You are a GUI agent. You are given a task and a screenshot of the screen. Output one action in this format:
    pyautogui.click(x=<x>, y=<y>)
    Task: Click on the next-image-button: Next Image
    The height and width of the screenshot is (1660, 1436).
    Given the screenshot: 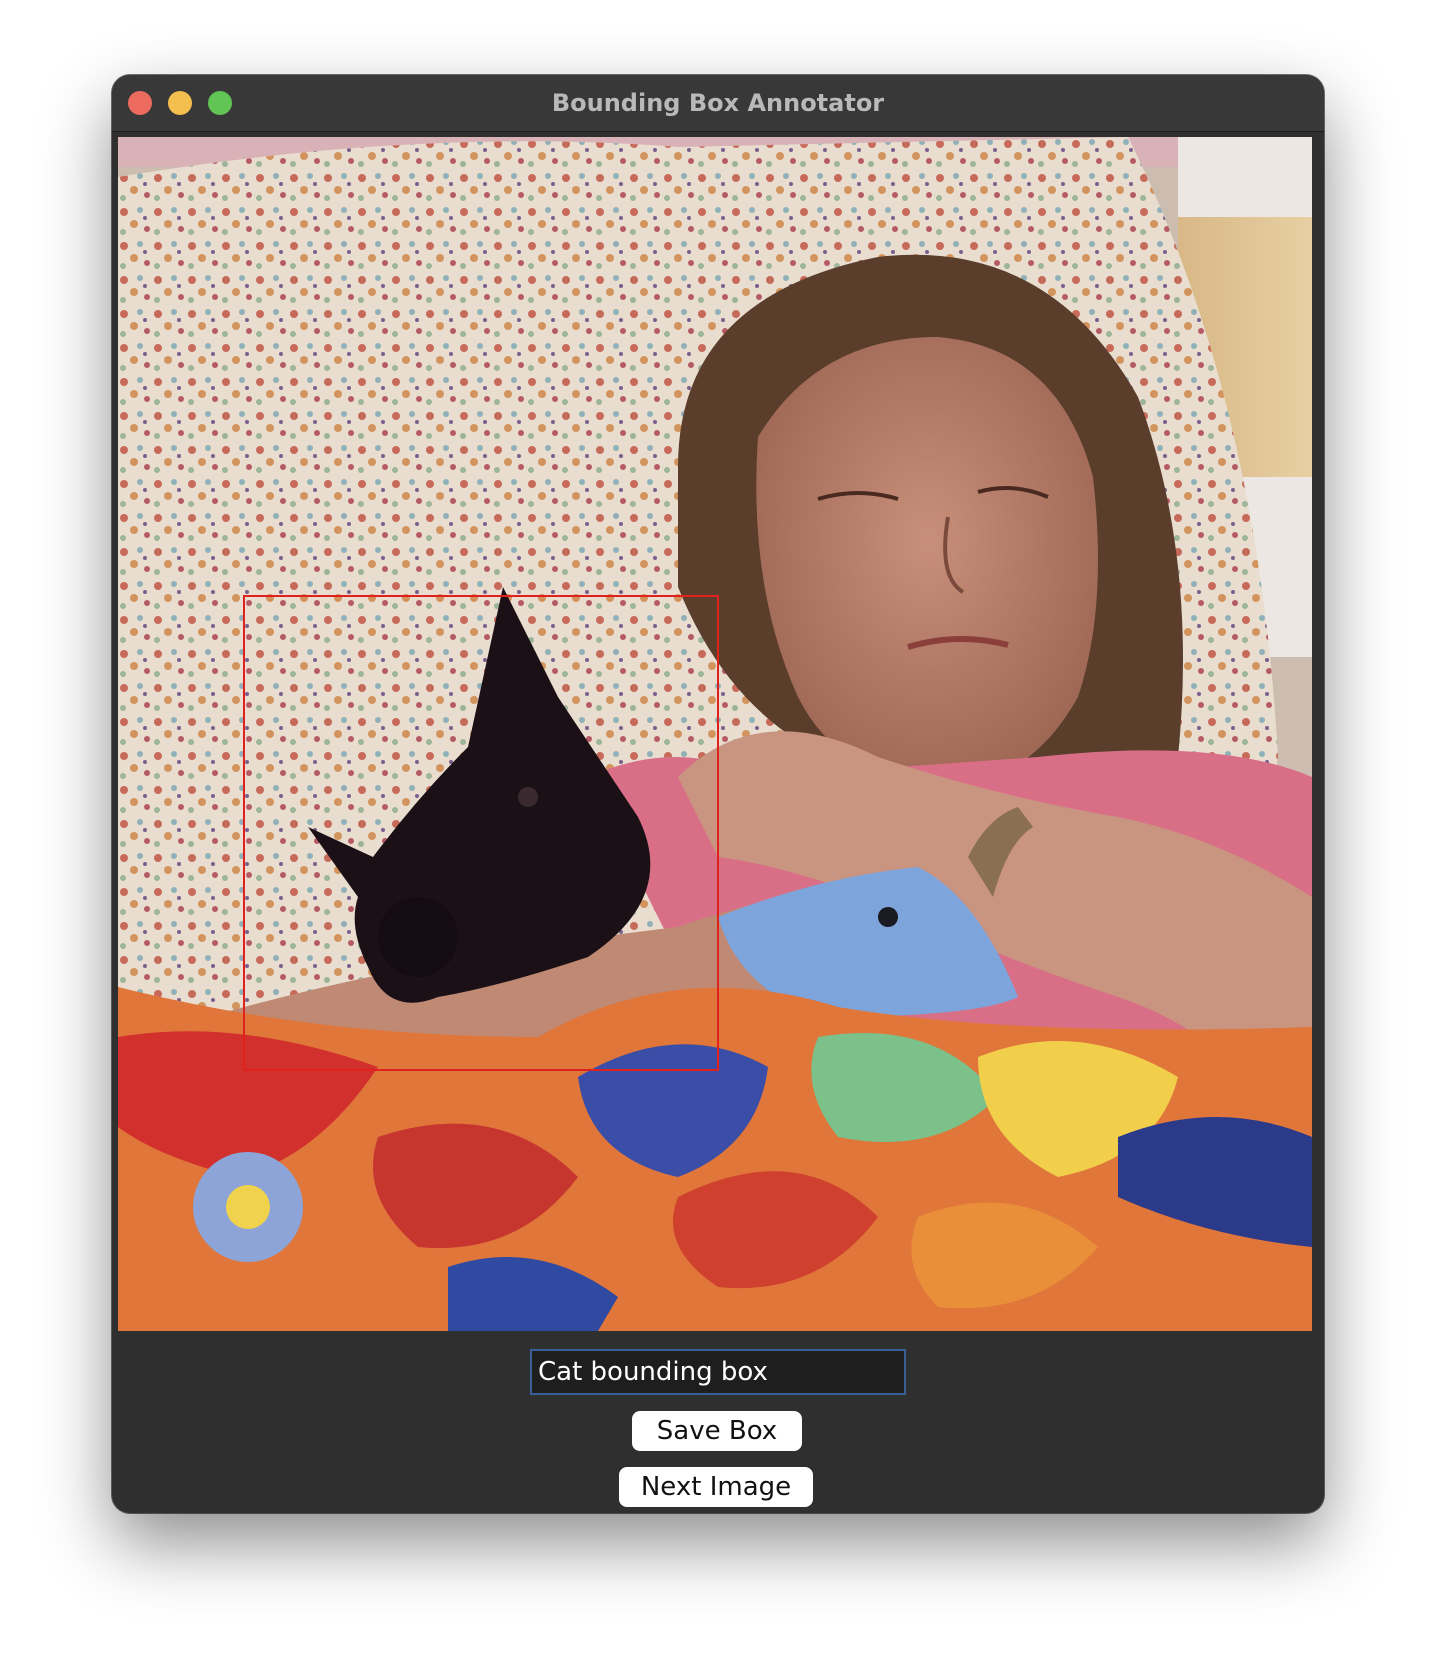 What is the action you would take?
    pyautogui.click(x=716, y=1487)
    